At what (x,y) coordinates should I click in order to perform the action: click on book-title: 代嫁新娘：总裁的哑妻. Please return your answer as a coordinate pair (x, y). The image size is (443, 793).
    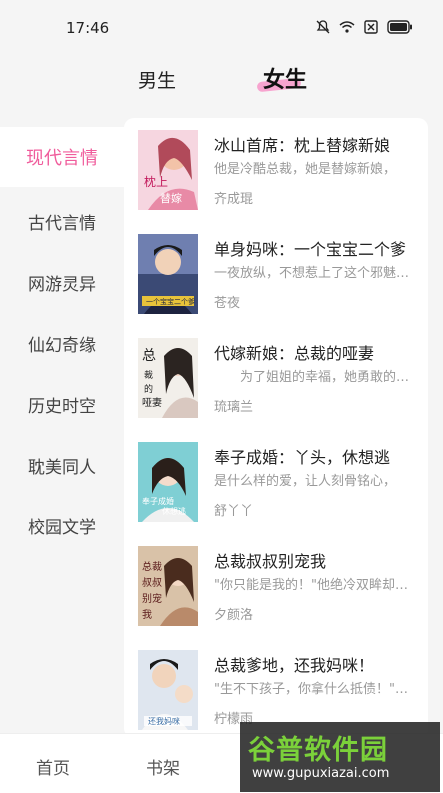
    Looking at the image, I should click on (294, 353).